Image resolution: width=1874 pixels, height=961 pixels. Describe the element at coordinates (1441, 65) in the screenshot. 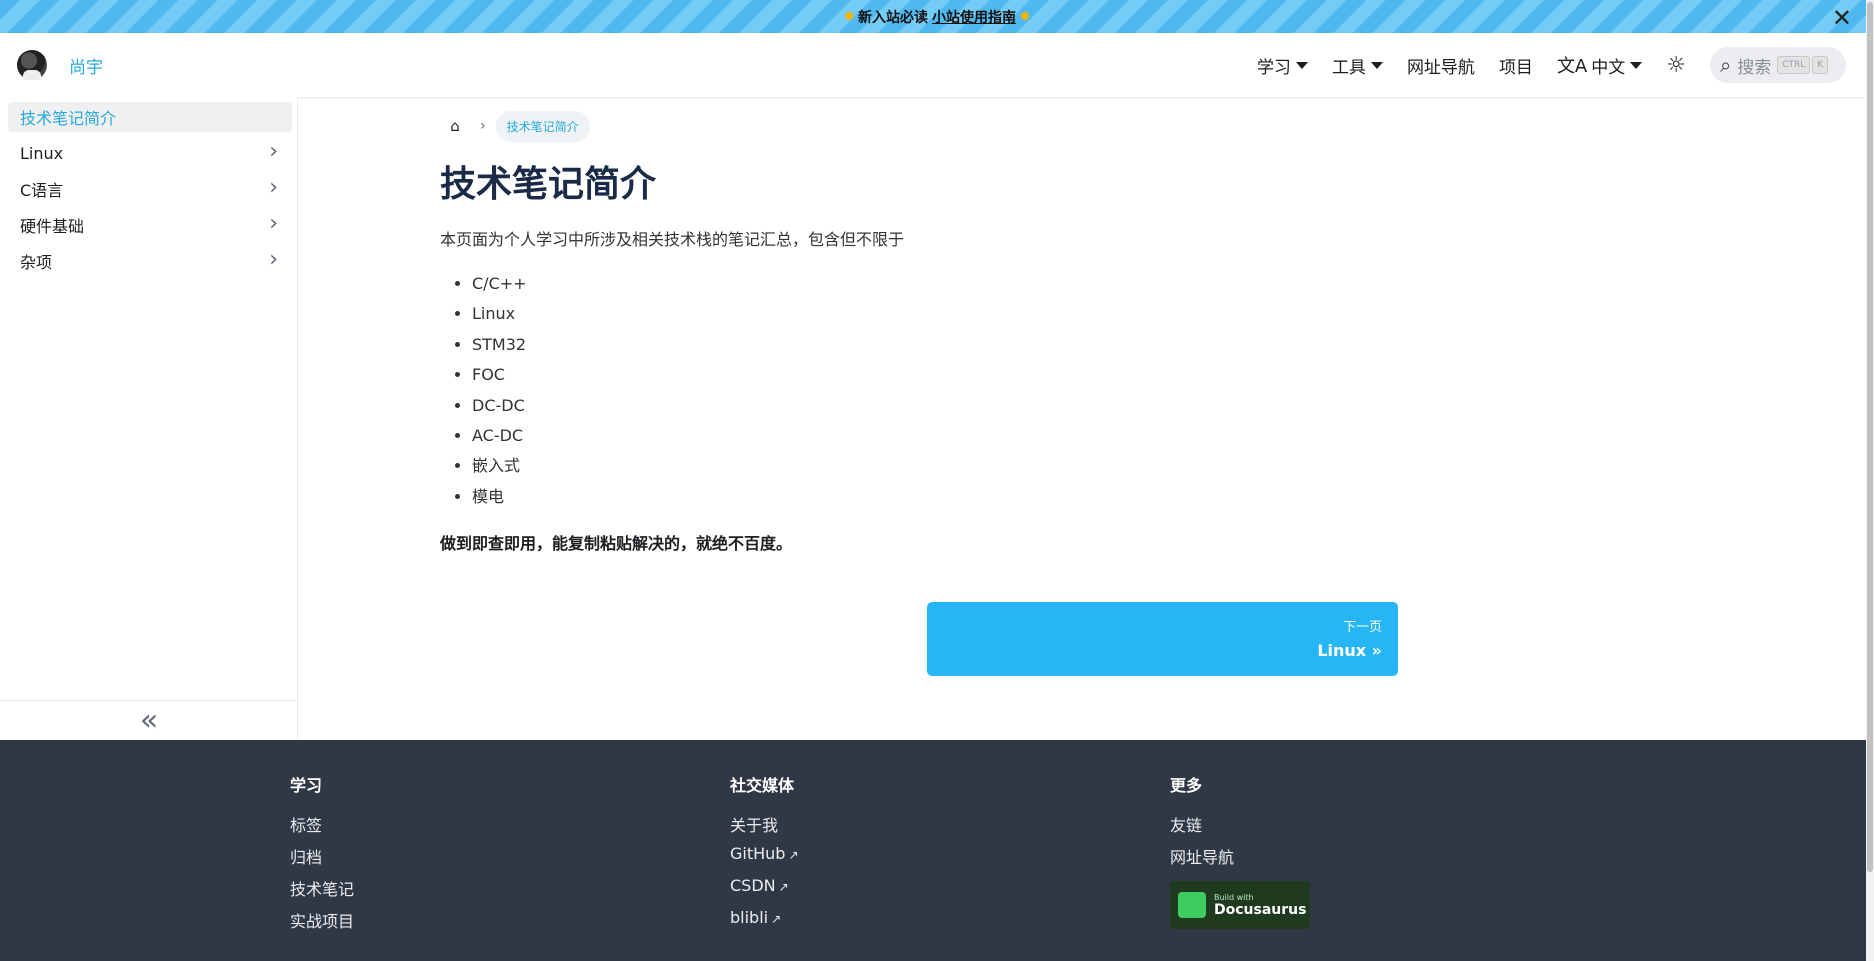

I see `nav-item-site-nav: 网址导航` at that location.